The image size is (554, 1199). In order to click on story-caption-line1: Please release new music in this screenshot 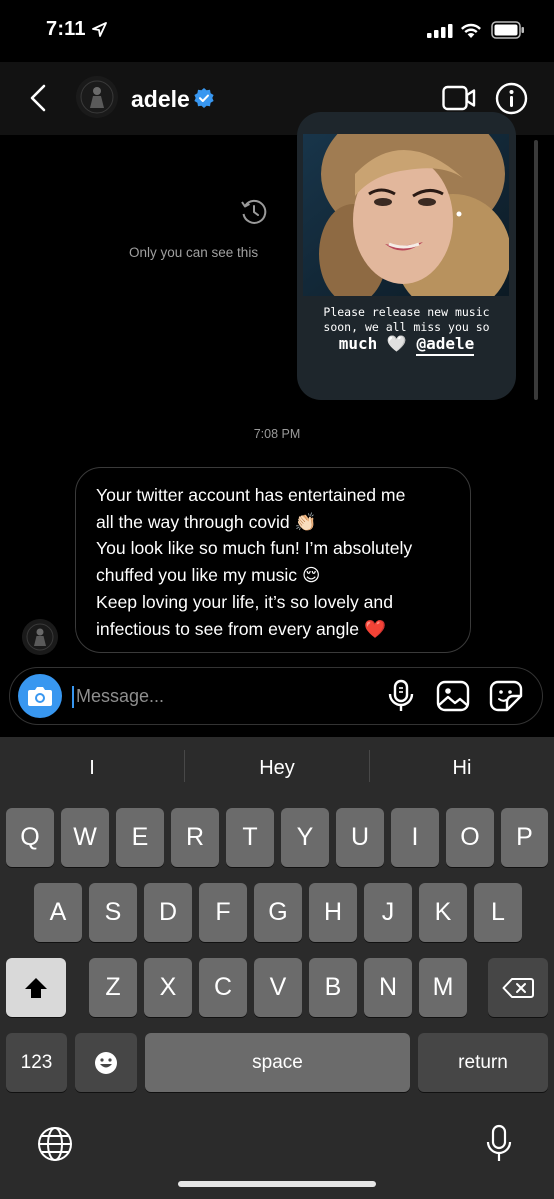, I will do `click(406, 312)`.